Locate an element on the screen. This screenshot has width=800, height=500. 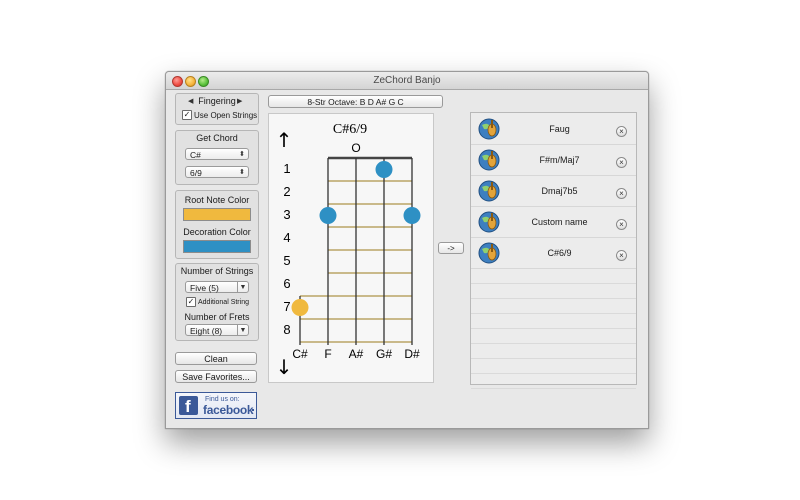
use-open-strings-label: Use Open Strings is located at coordinates (226, 115).